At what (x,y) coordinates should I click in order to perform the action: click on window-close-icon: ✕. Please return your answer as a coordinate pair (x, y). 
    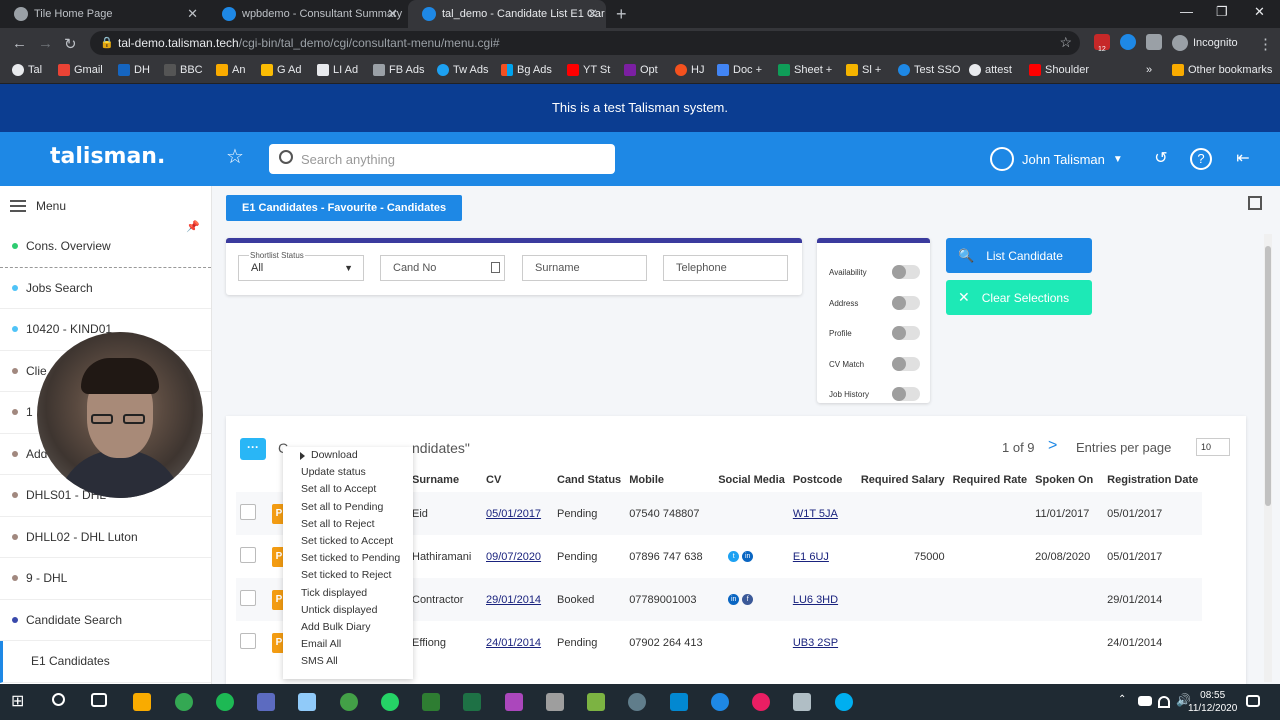
    Looking at the image, I should click on (1259, 12).